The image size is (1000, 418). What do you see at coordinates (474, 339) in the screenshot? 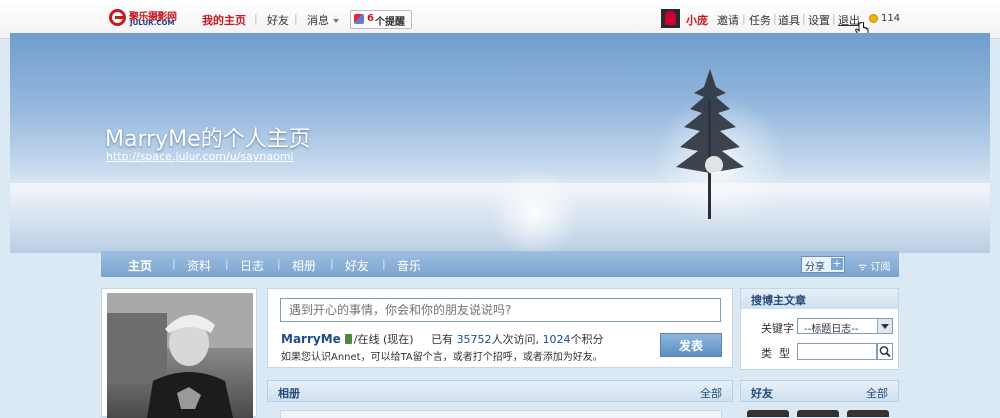
I see `visit-count: 35752` at bounding box center [474, 339].